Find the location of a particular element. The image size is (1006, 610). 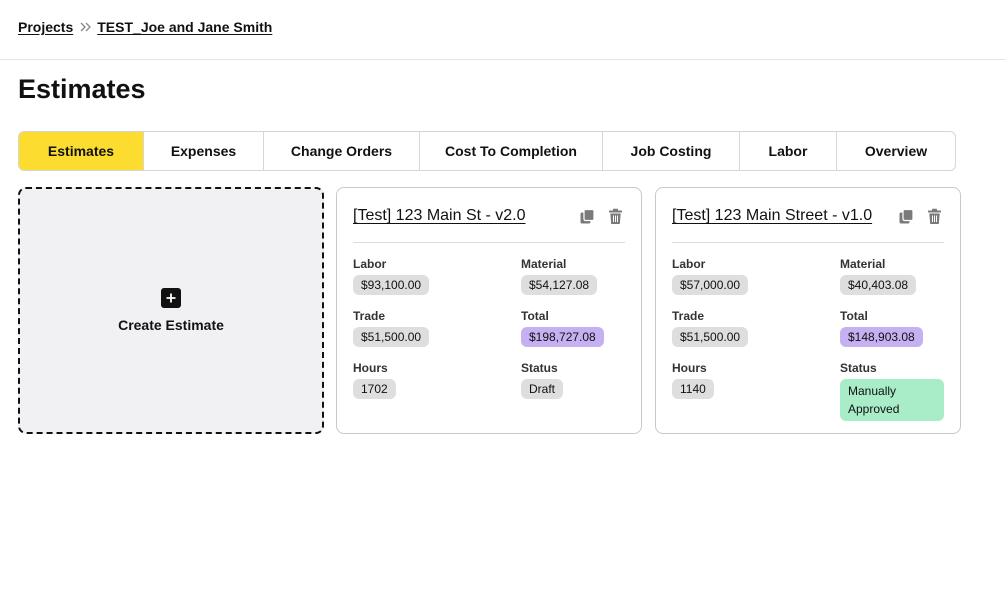

tab-overview: Overview is located at coordinates (896, 151).